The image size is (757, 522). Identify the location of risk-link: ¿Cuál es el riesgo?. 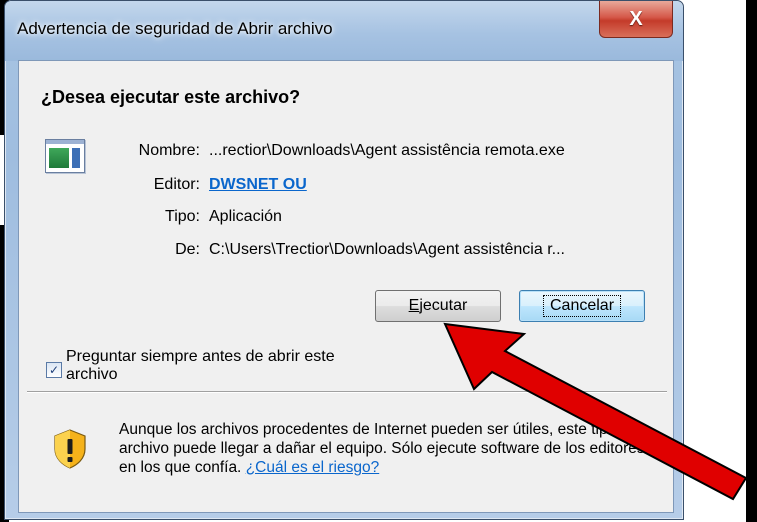
(313, 467).